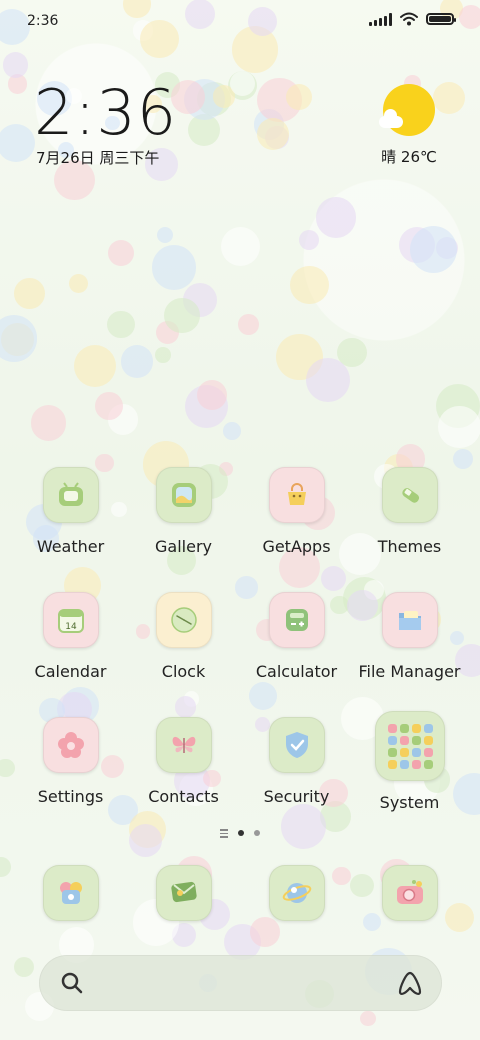 The height and width of the screenshot is (1040, 480). What do you see at coordinates (296, 796) in the screenshot?
I see `app-label: Security` at bounding box center [296, 796].